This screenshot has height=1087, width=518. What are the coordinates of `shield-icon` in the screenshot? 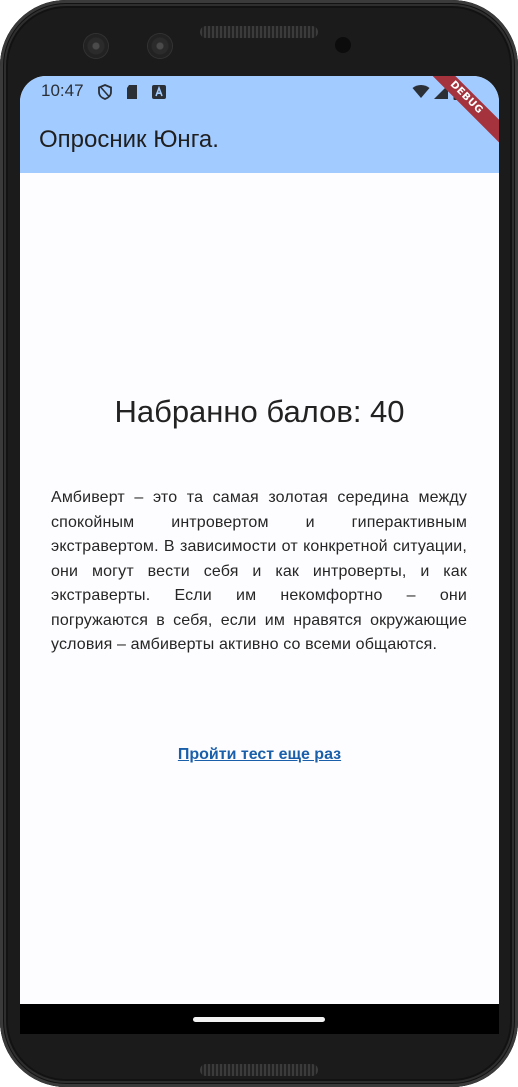 It's located at (105, 92).